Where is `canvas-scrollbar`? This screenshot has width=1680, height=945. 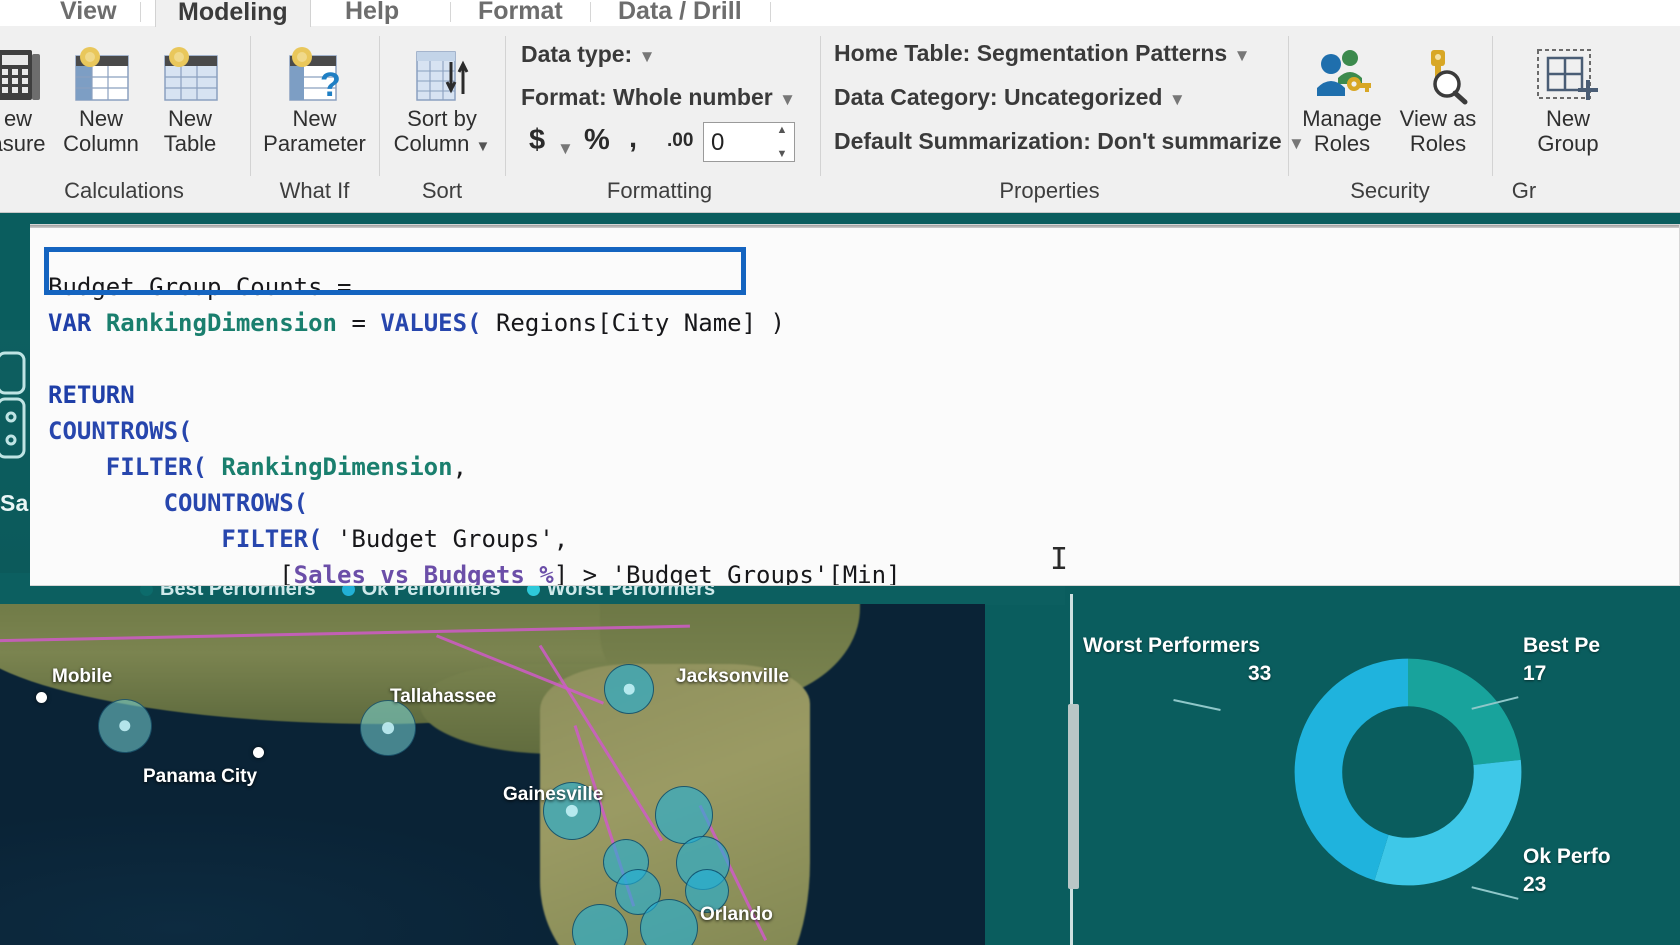
canvas-scrollbar is located at coordinates (1073, 796).